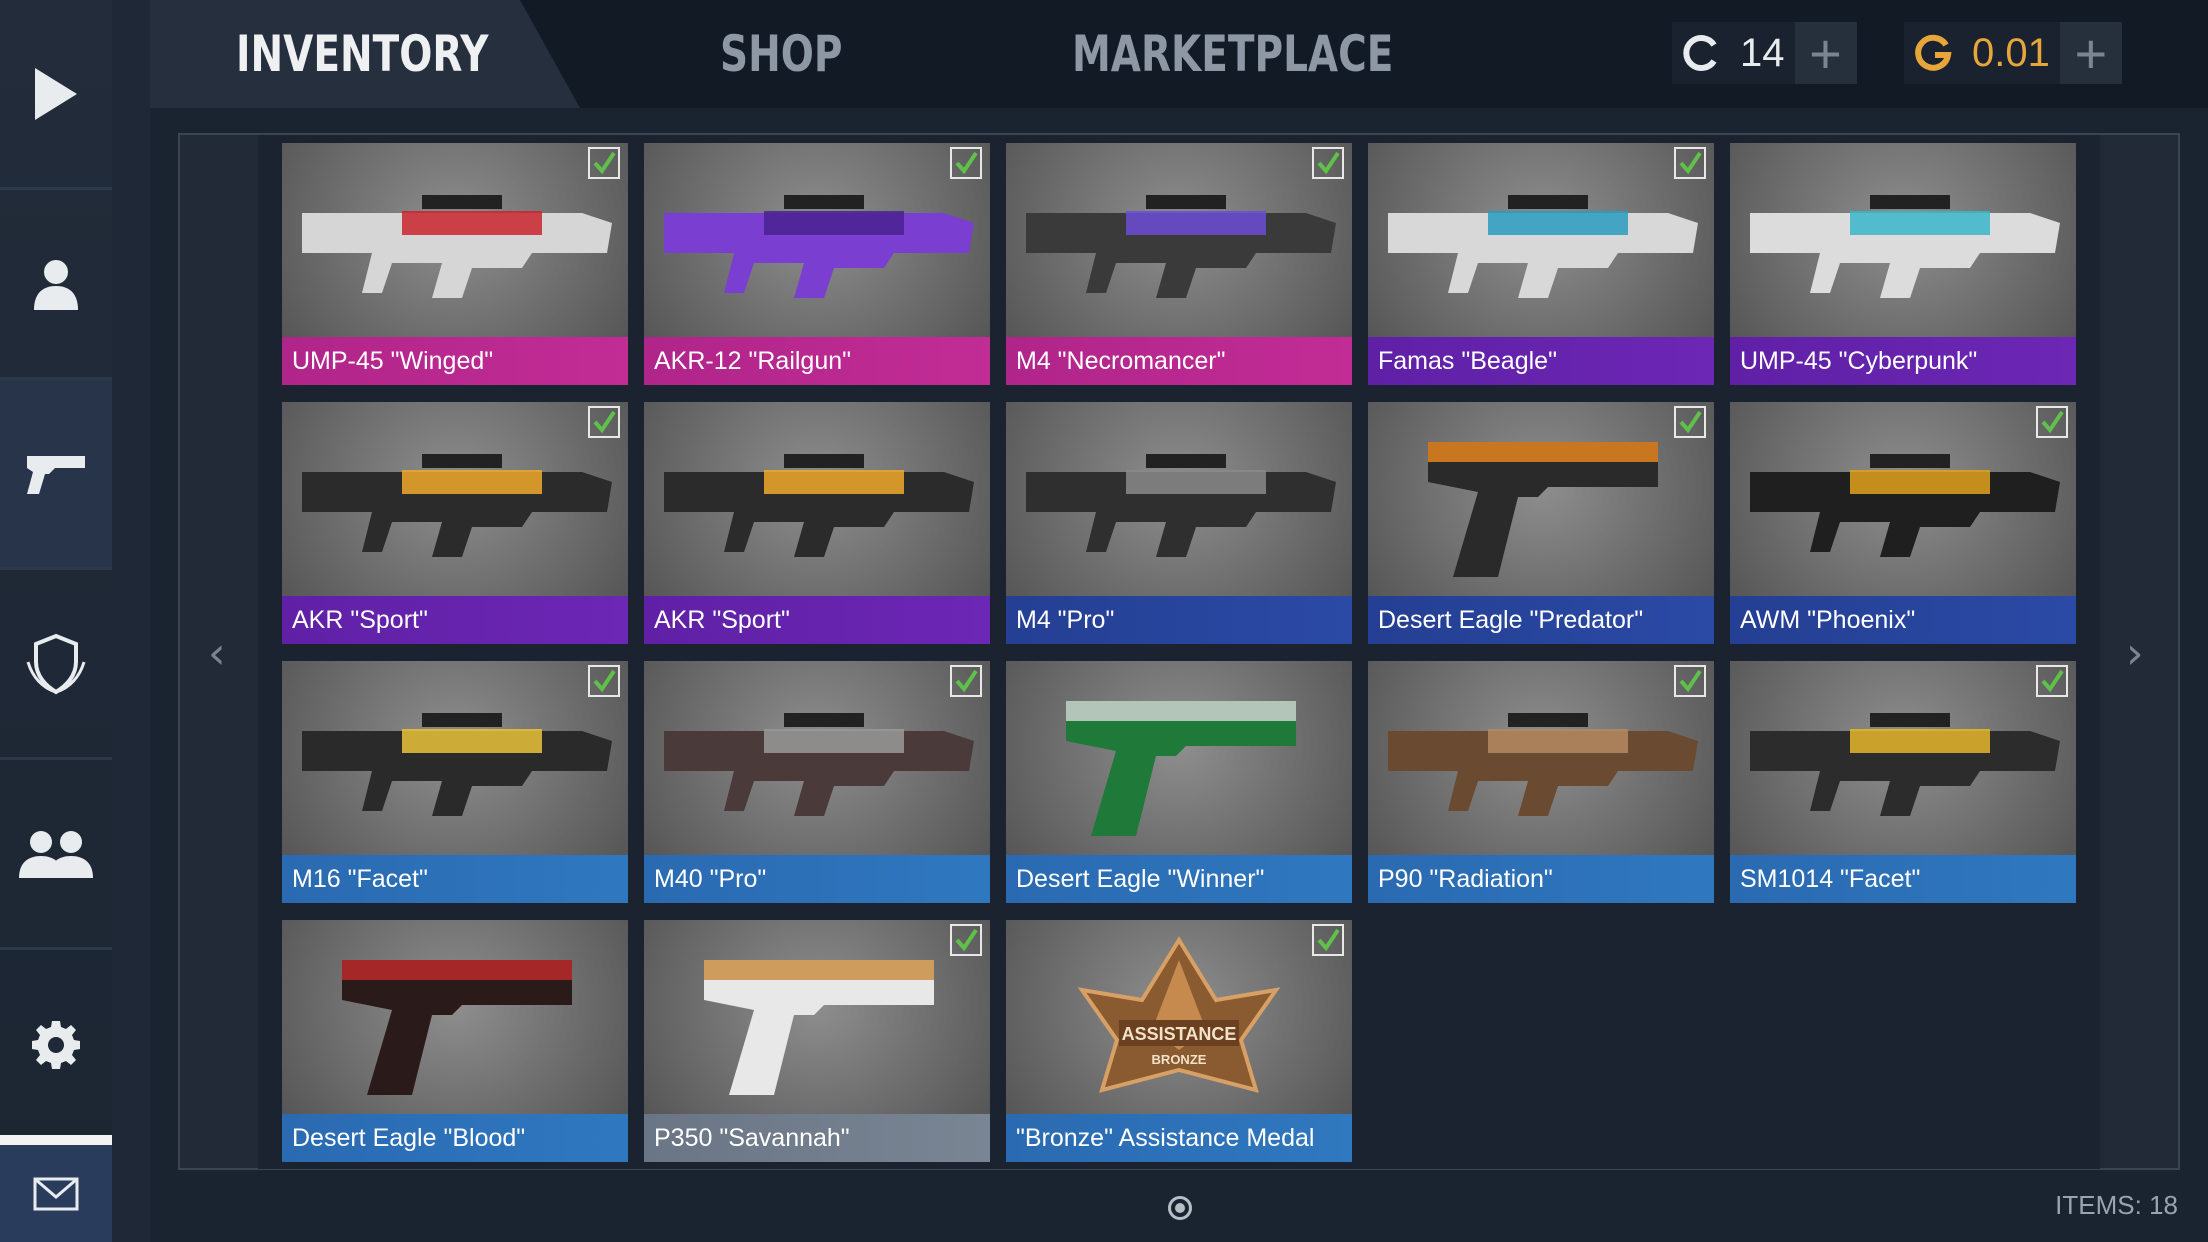 The image size is (2208, 1242). What do you see at coordinates (1179, 1138) in the screenshot?
I see `item-name: "Bronze" Assistance Medal` at bounding box center [1179, 1138].